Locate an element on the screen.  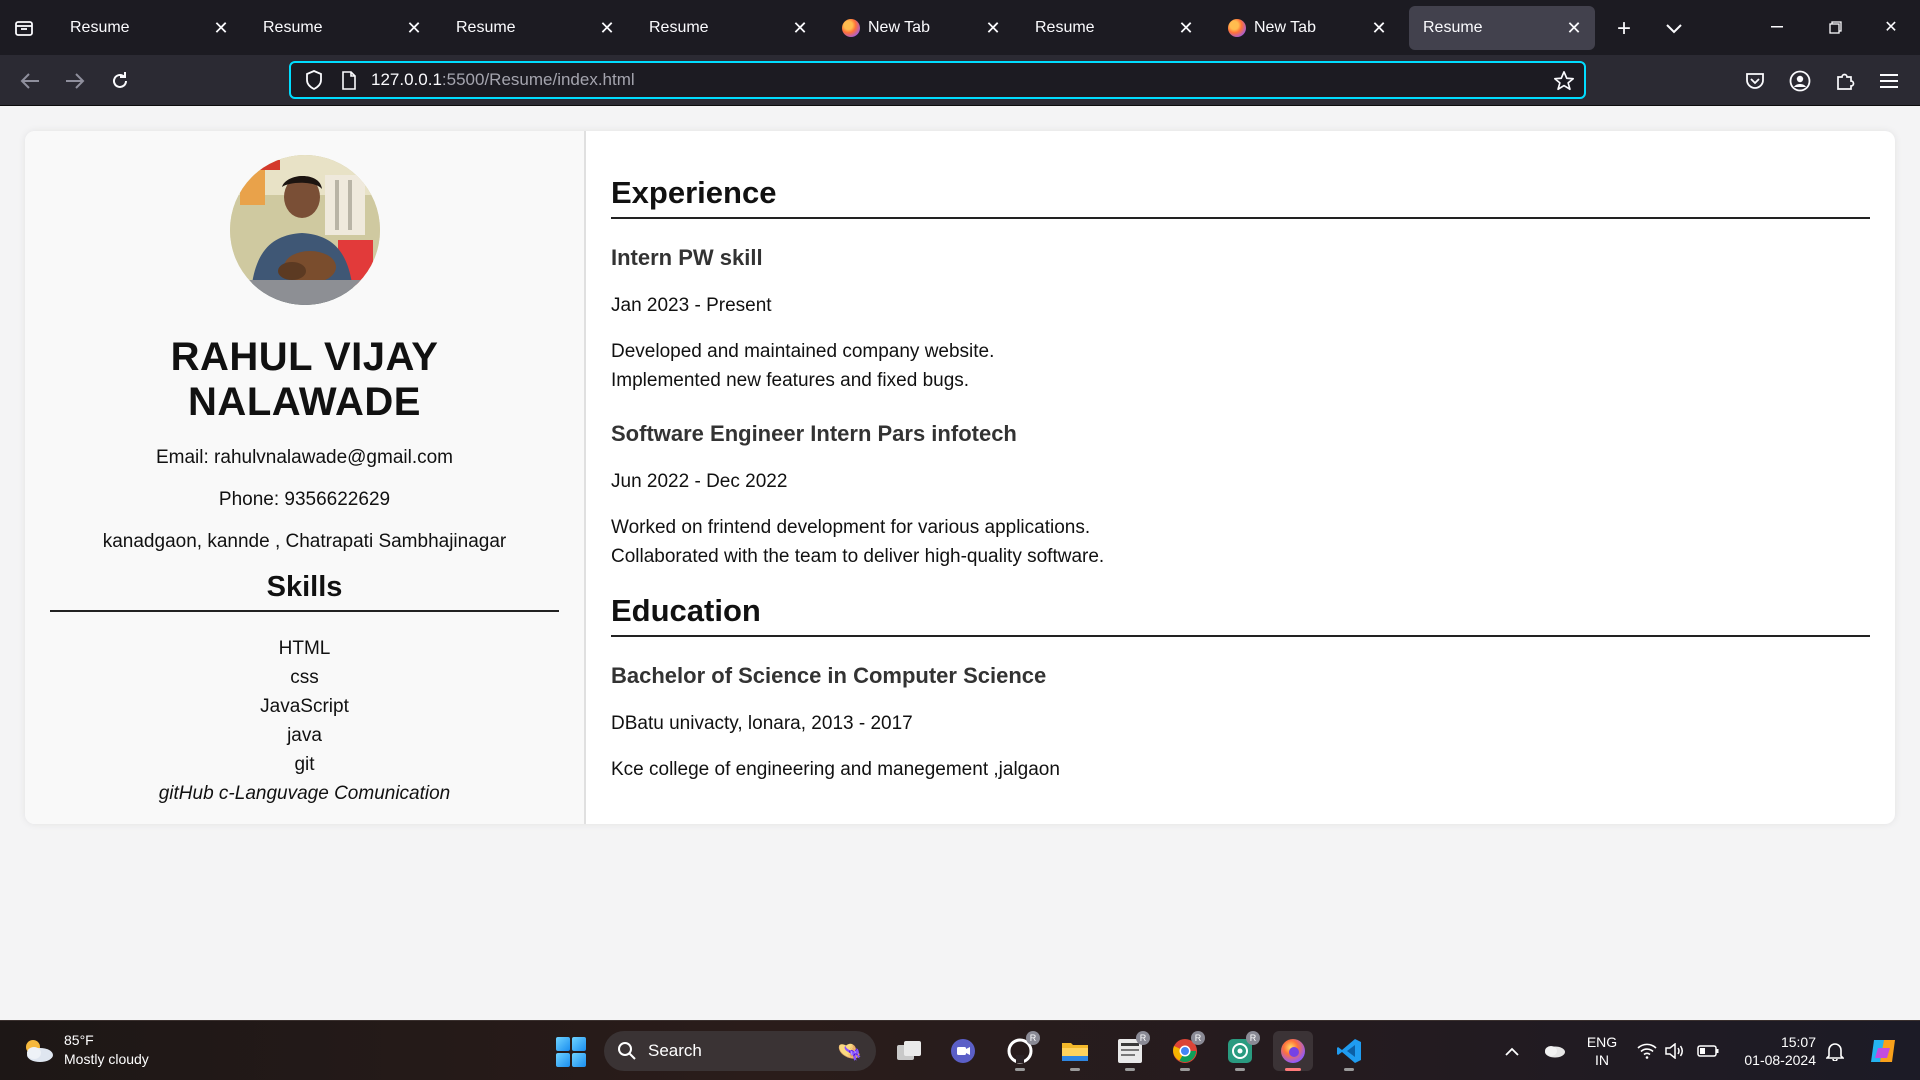
firefox-taskbar-icon is located at coordinates (1293, 1051).